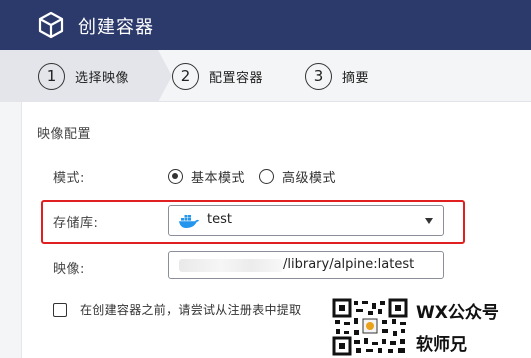 This screenshot has width=531, height=358. What do you see at coordinates (309, 178) in the screenshot?
I see `radio-label: 高级模式` at bounding box center [309, 178].